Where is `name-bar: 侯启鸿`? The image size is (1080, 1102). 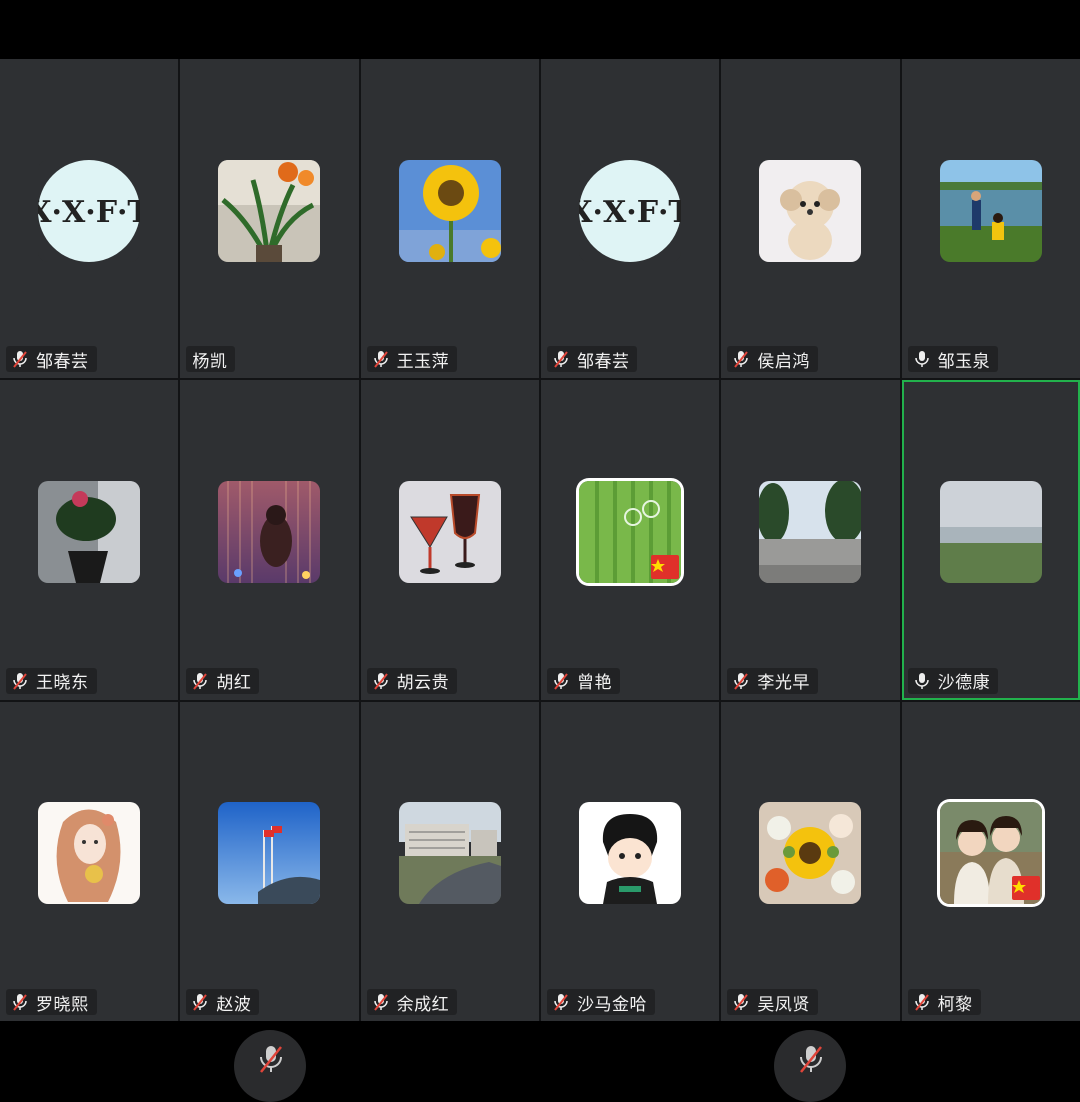
name-bar: 侯启鸿 is located at coordinates (772, 359).